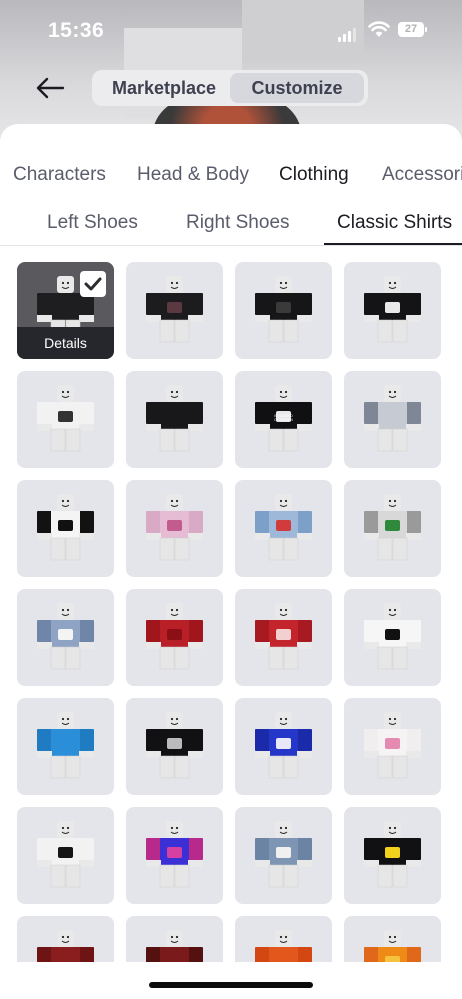  What do you see at coordinates (50, 88) in the screenshot?
I see `back-arrow-icon` at bounding box center [50, 88].